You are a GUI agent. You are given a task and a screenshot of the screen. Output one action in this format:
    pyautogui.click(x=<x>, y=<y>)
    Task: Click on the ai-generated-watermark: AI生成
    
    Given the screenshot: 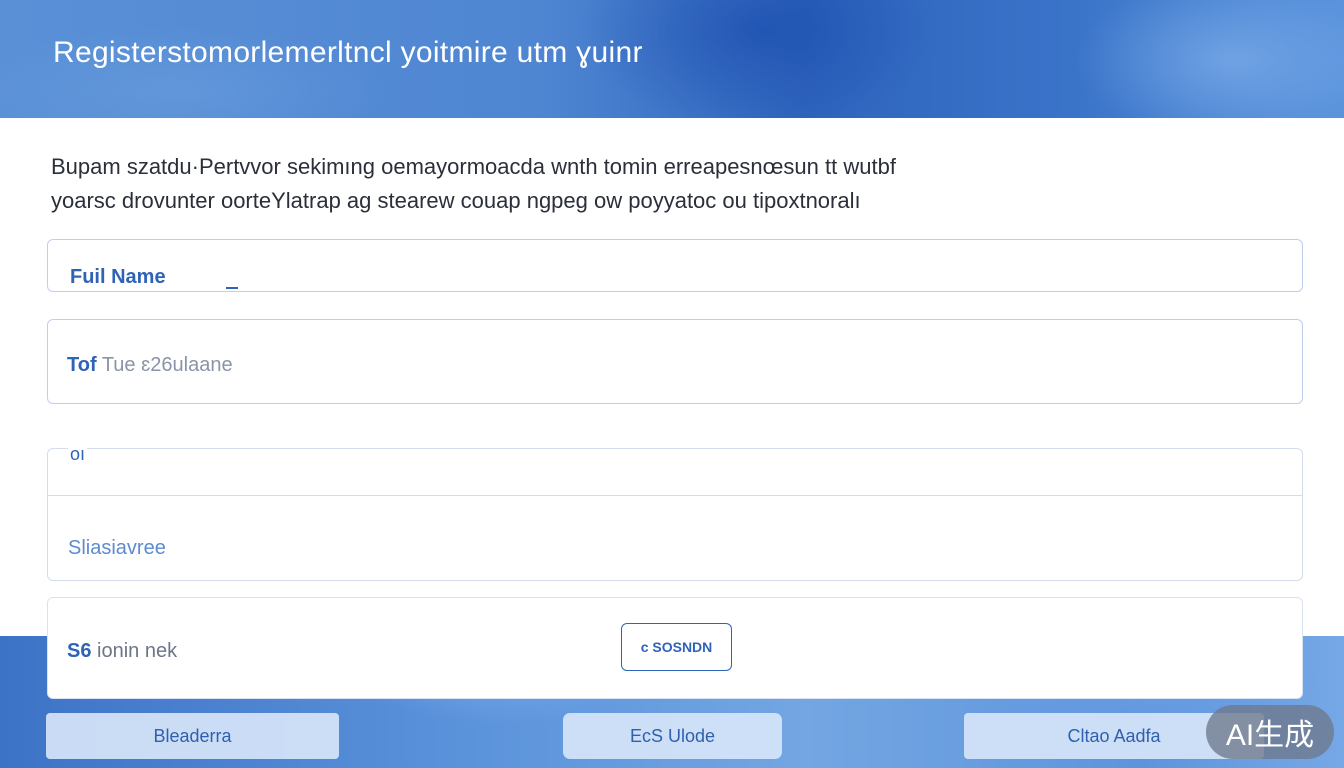 What is the action you would take?
    pyautogui.click(x=1270, y=732)
    